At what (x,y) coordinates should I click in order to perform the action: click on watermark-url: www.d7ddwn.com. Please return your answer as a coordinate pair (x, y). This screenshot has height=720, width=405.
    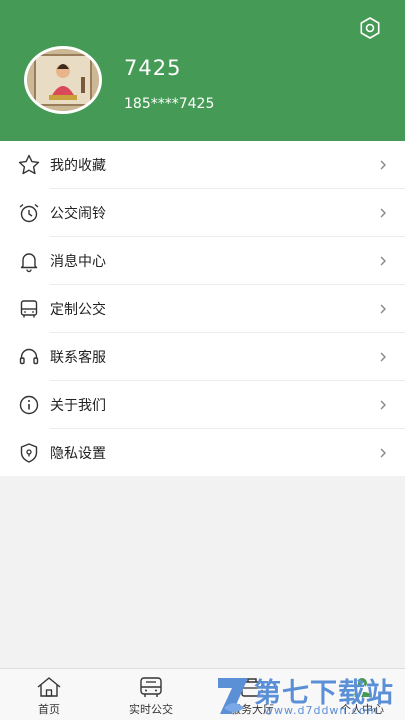
    Looking at the image, I should click on (321, 710).